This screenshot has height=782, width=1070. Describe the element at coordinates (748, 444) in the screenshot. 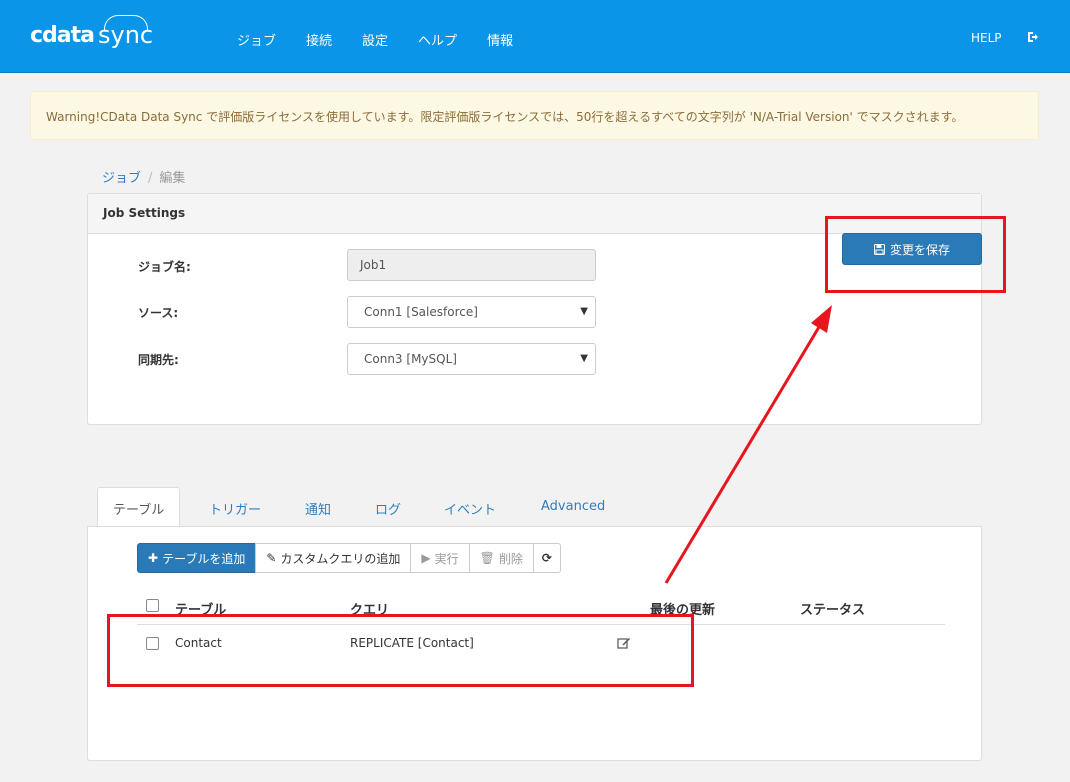

I see `annotation-arrow` at that location.